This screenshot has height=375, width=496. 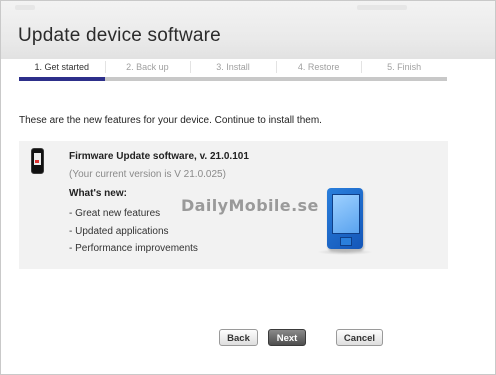 What do you see at coordinates (98, 193) in the screenshot?
I see `whats-new-heading: What's new:` at bounding box center [98, 193].